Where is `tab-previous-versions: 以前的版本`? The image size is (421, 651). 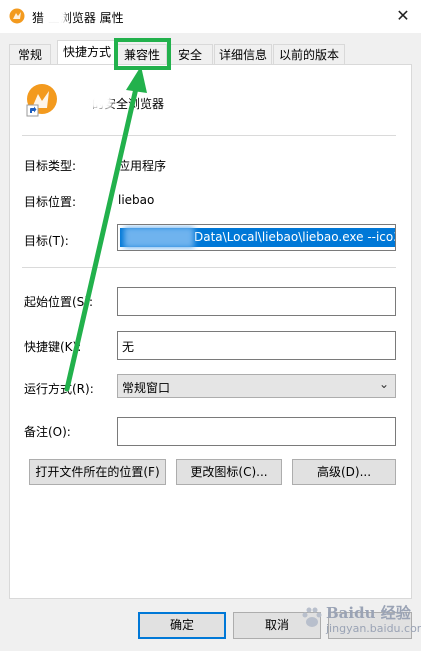
tab-previous-versions: 以前的版本 is located at coordinates (309, 54).